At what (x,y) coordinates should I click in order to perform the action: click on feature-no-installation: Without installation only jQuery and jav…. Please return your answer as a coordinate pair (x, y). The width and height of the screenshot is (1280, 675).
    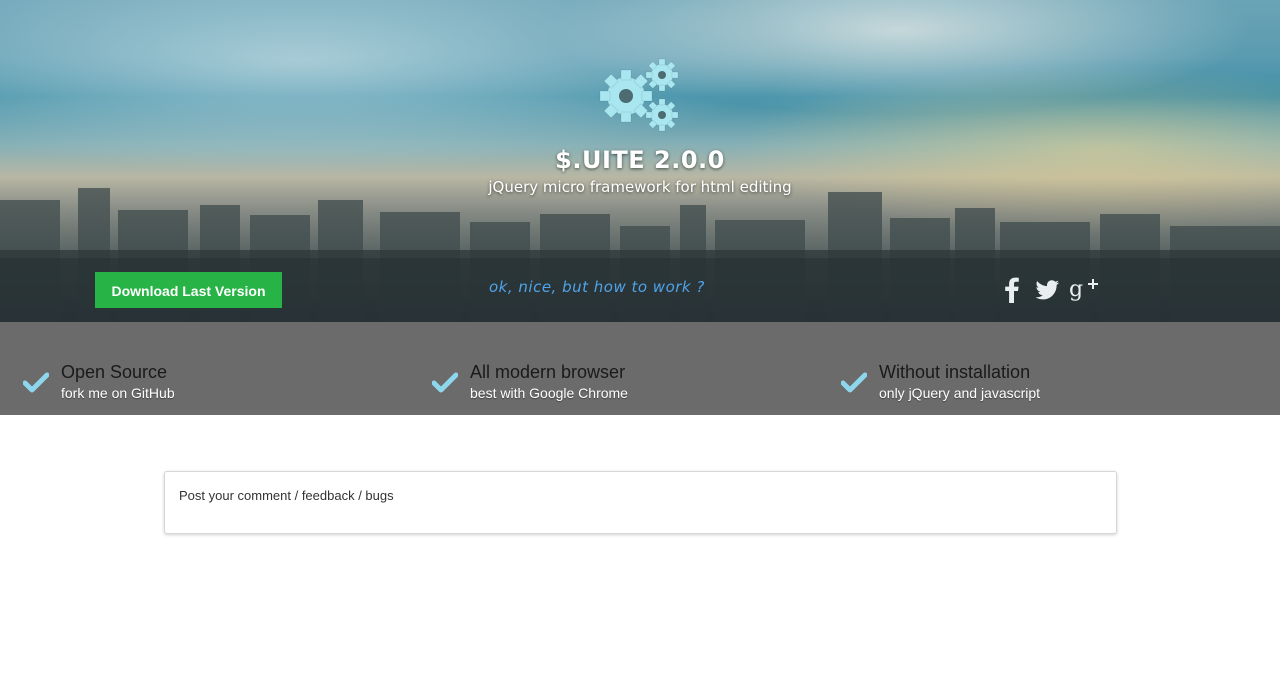
    Looking at the image, I should click on (1031, 382).